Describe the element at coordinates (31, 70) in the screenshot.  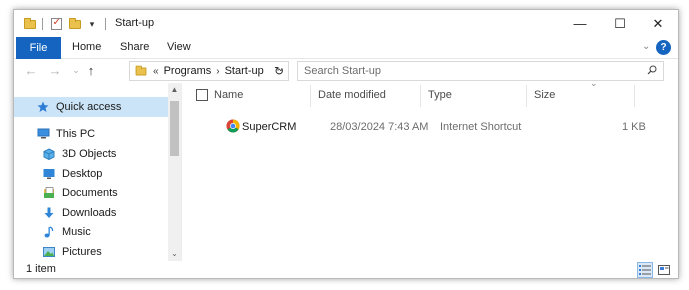
I see `back-button: ←` at that location.